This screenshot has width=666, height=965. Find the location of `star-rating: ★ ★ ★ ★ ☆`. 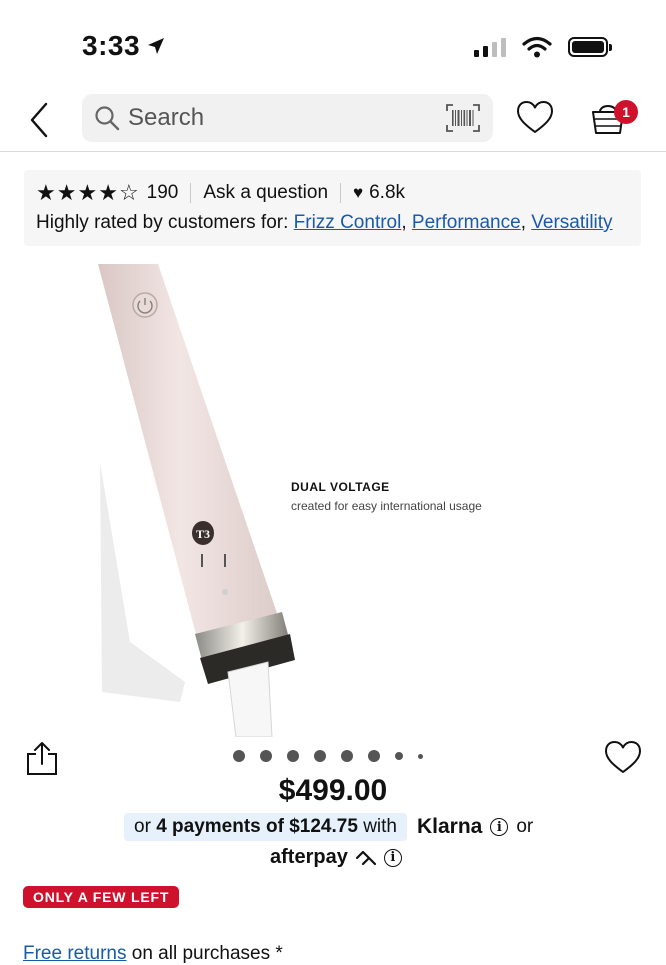

star-rating: ★ ★ ★ ★ ☆ is located at coordinates (87, 193).